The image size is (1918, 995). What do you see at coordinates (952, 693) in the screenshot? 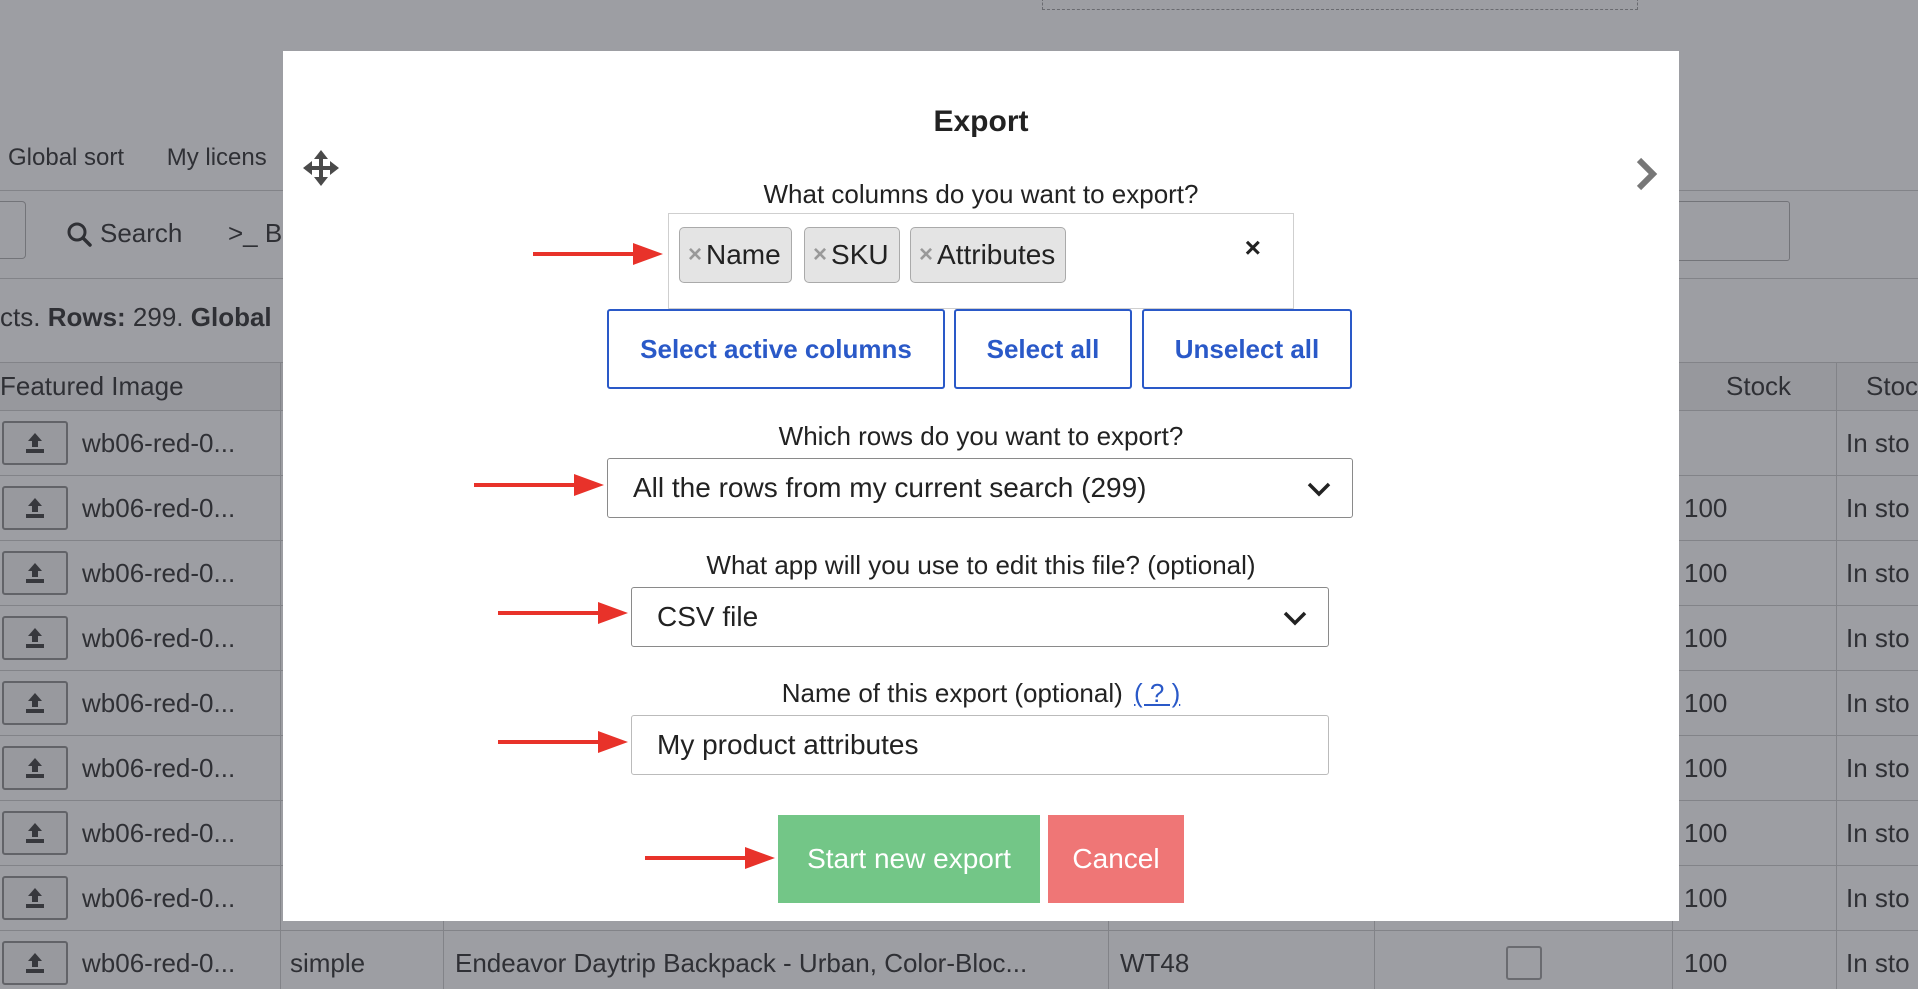
I see `name-question: Name of this export (optional)` at bounding box center [952, 693].